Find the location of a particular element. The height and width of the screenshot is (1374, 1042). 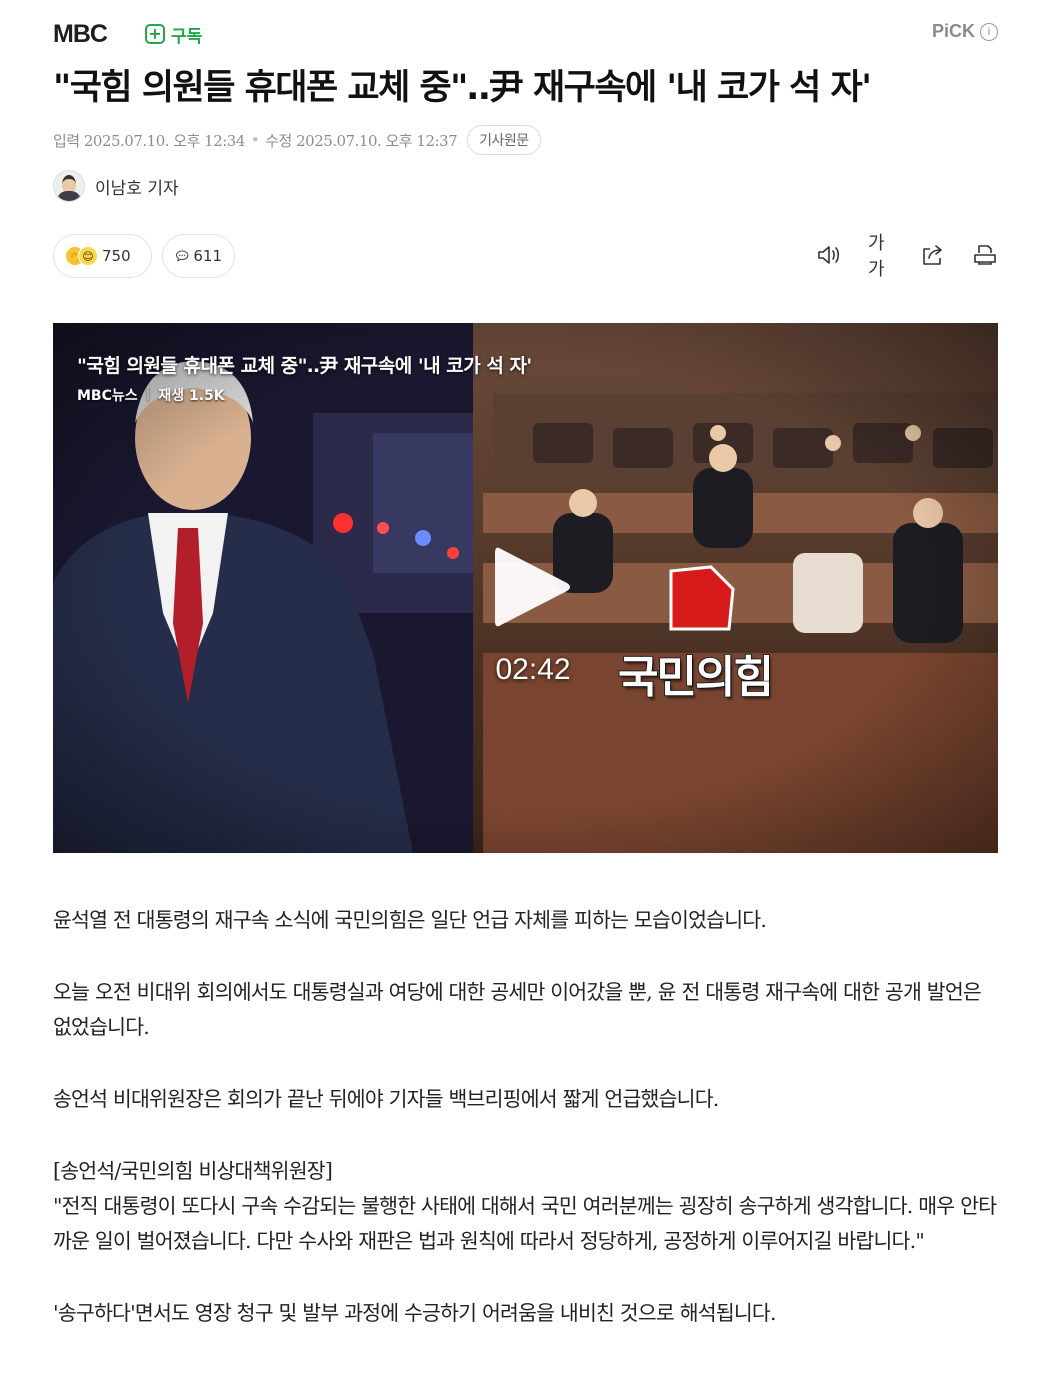

video-info: MBC뉴스 | 재생 1.5K is located at coordinates (151, 395).